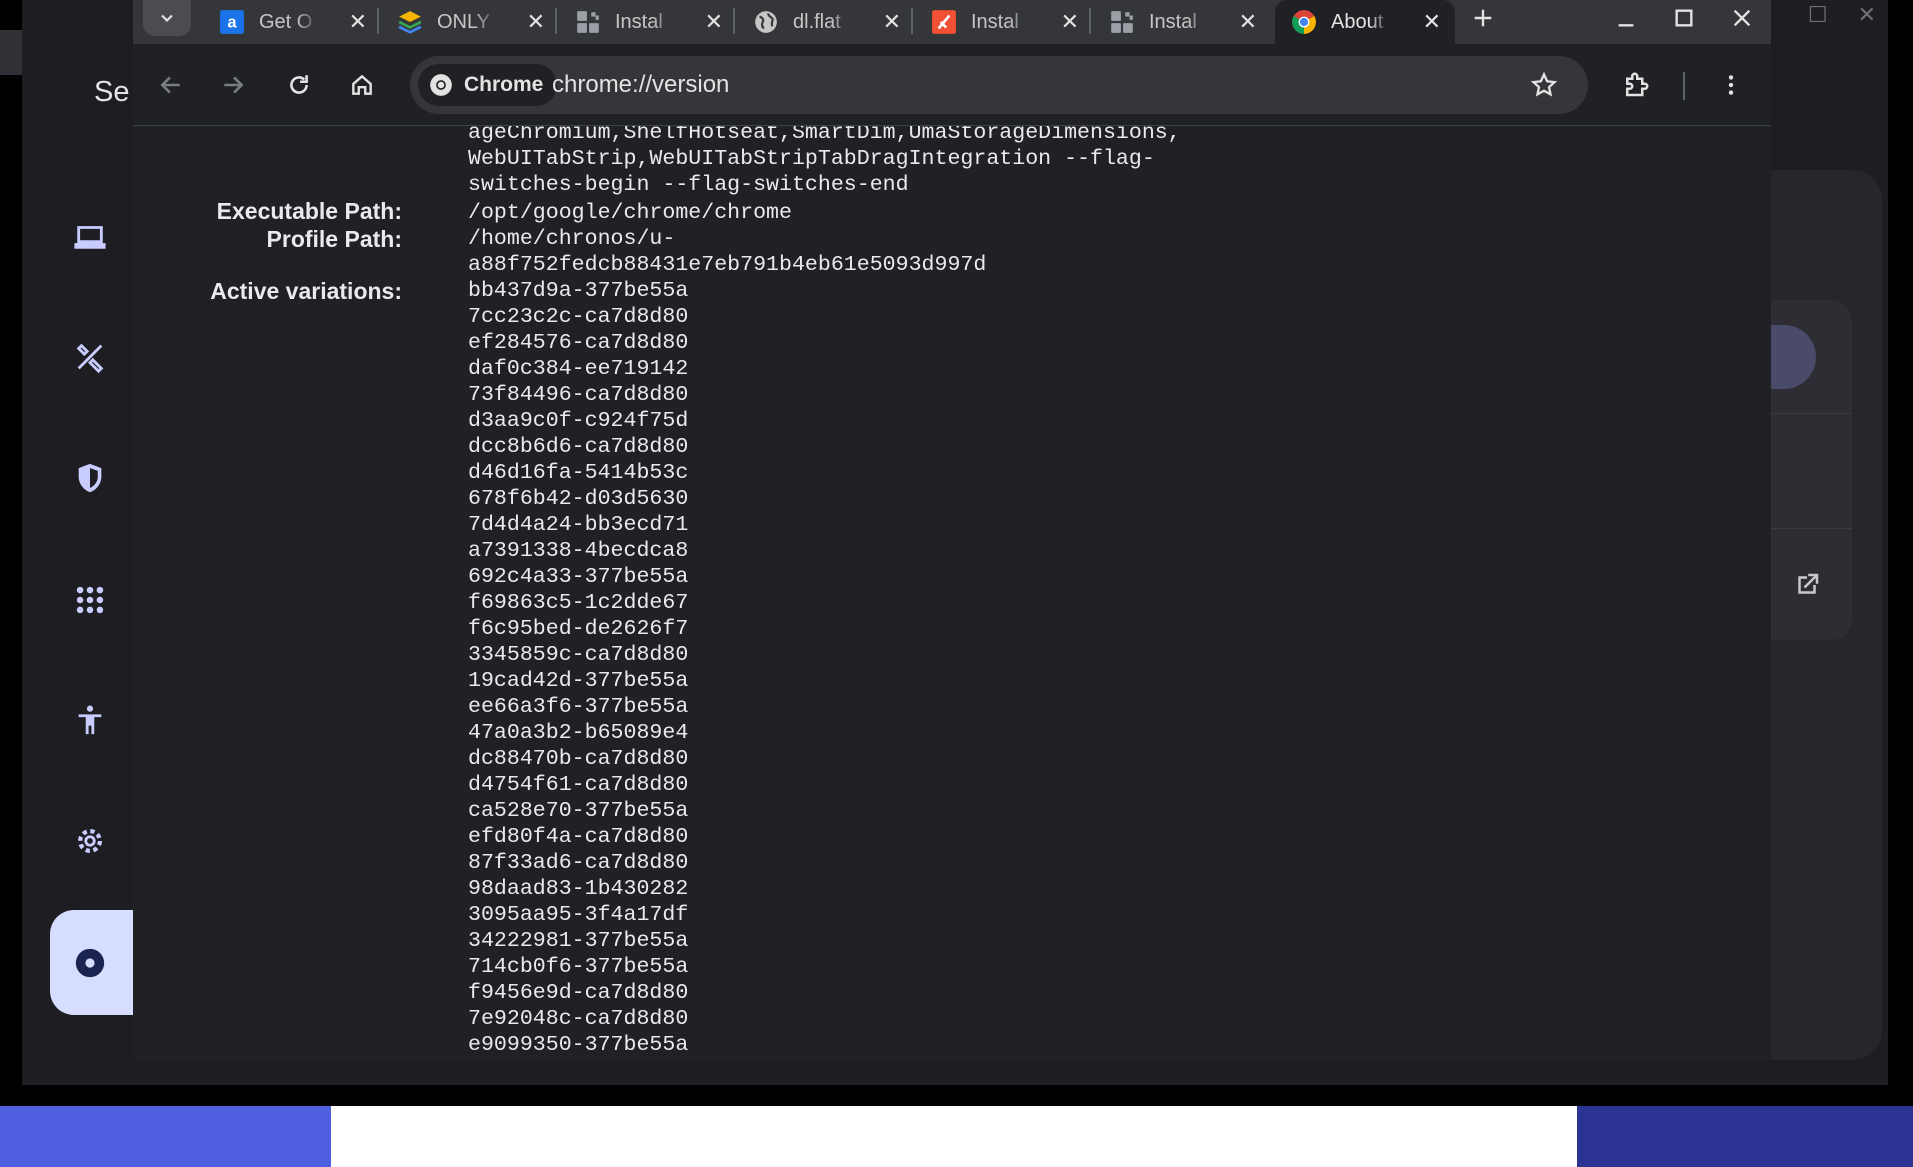 The image size is (1913, 1167). I want to click on arrow-right-icon, so click(234, 85).